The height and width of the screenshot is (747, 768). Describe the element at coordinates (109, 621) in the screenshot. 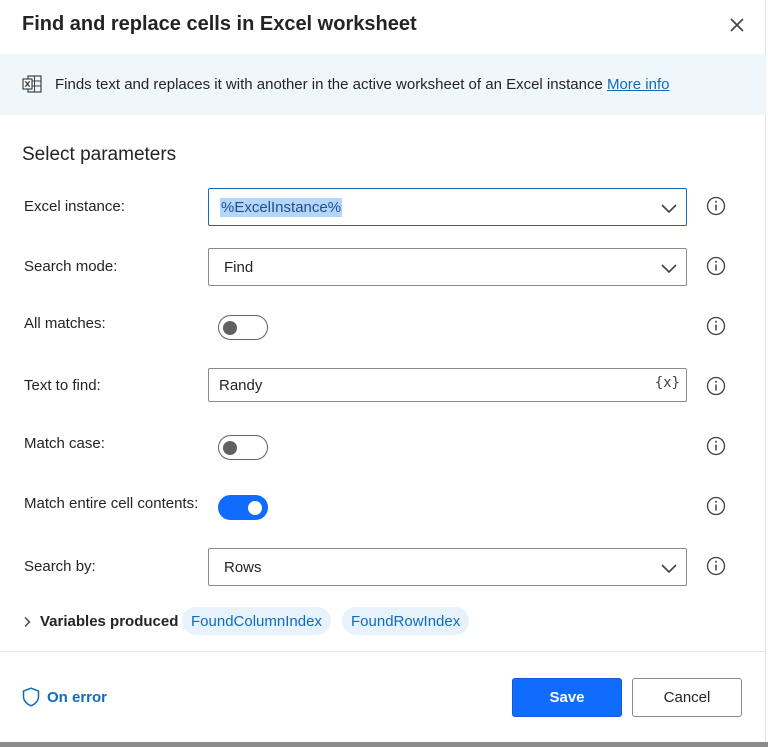

I see `variables-produced-label: Variables produced` at that location.